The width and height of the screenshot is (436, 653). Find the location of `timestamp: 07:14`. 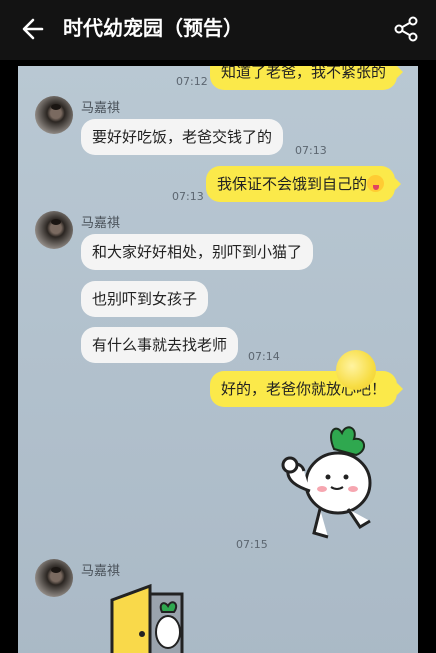

timestamp: 07:14 is located at coordinates (264, 356).